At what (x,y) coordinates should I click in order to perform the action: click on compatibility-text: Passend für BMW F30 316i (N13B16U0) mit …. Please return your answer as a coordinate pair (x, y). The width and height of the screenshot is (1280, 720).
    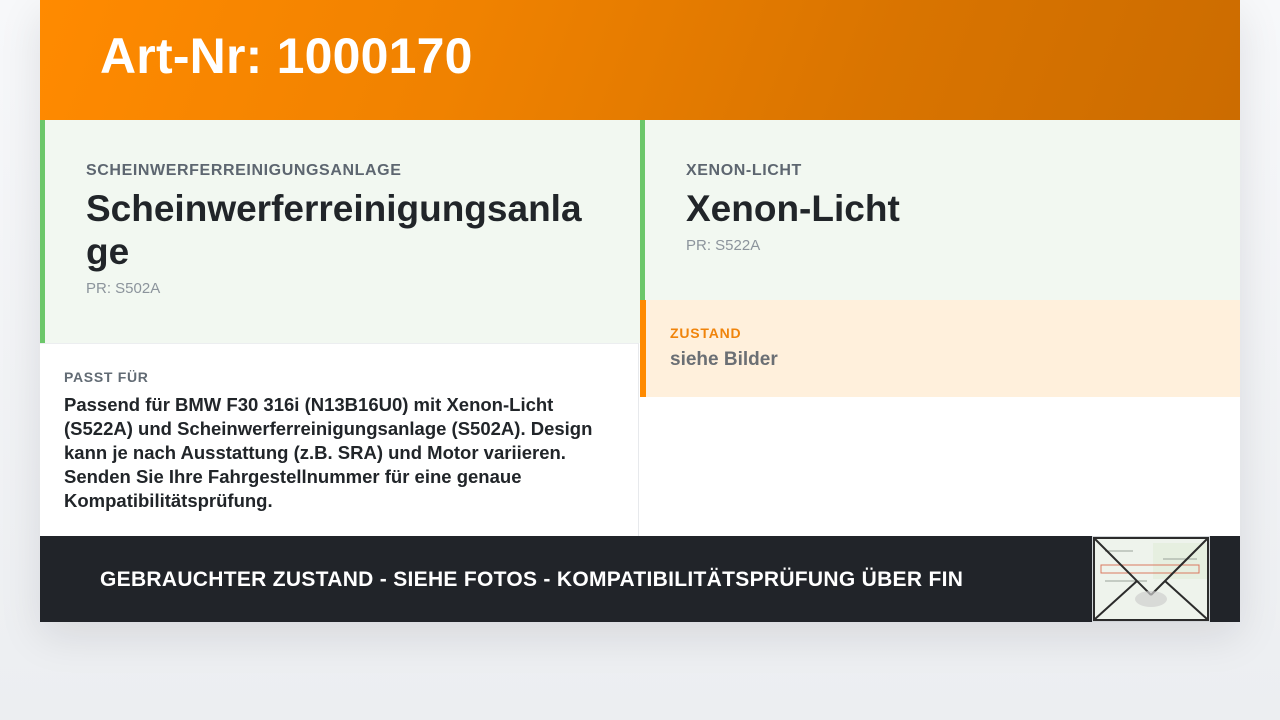
    Looking at the image, I should click on (328, 452).